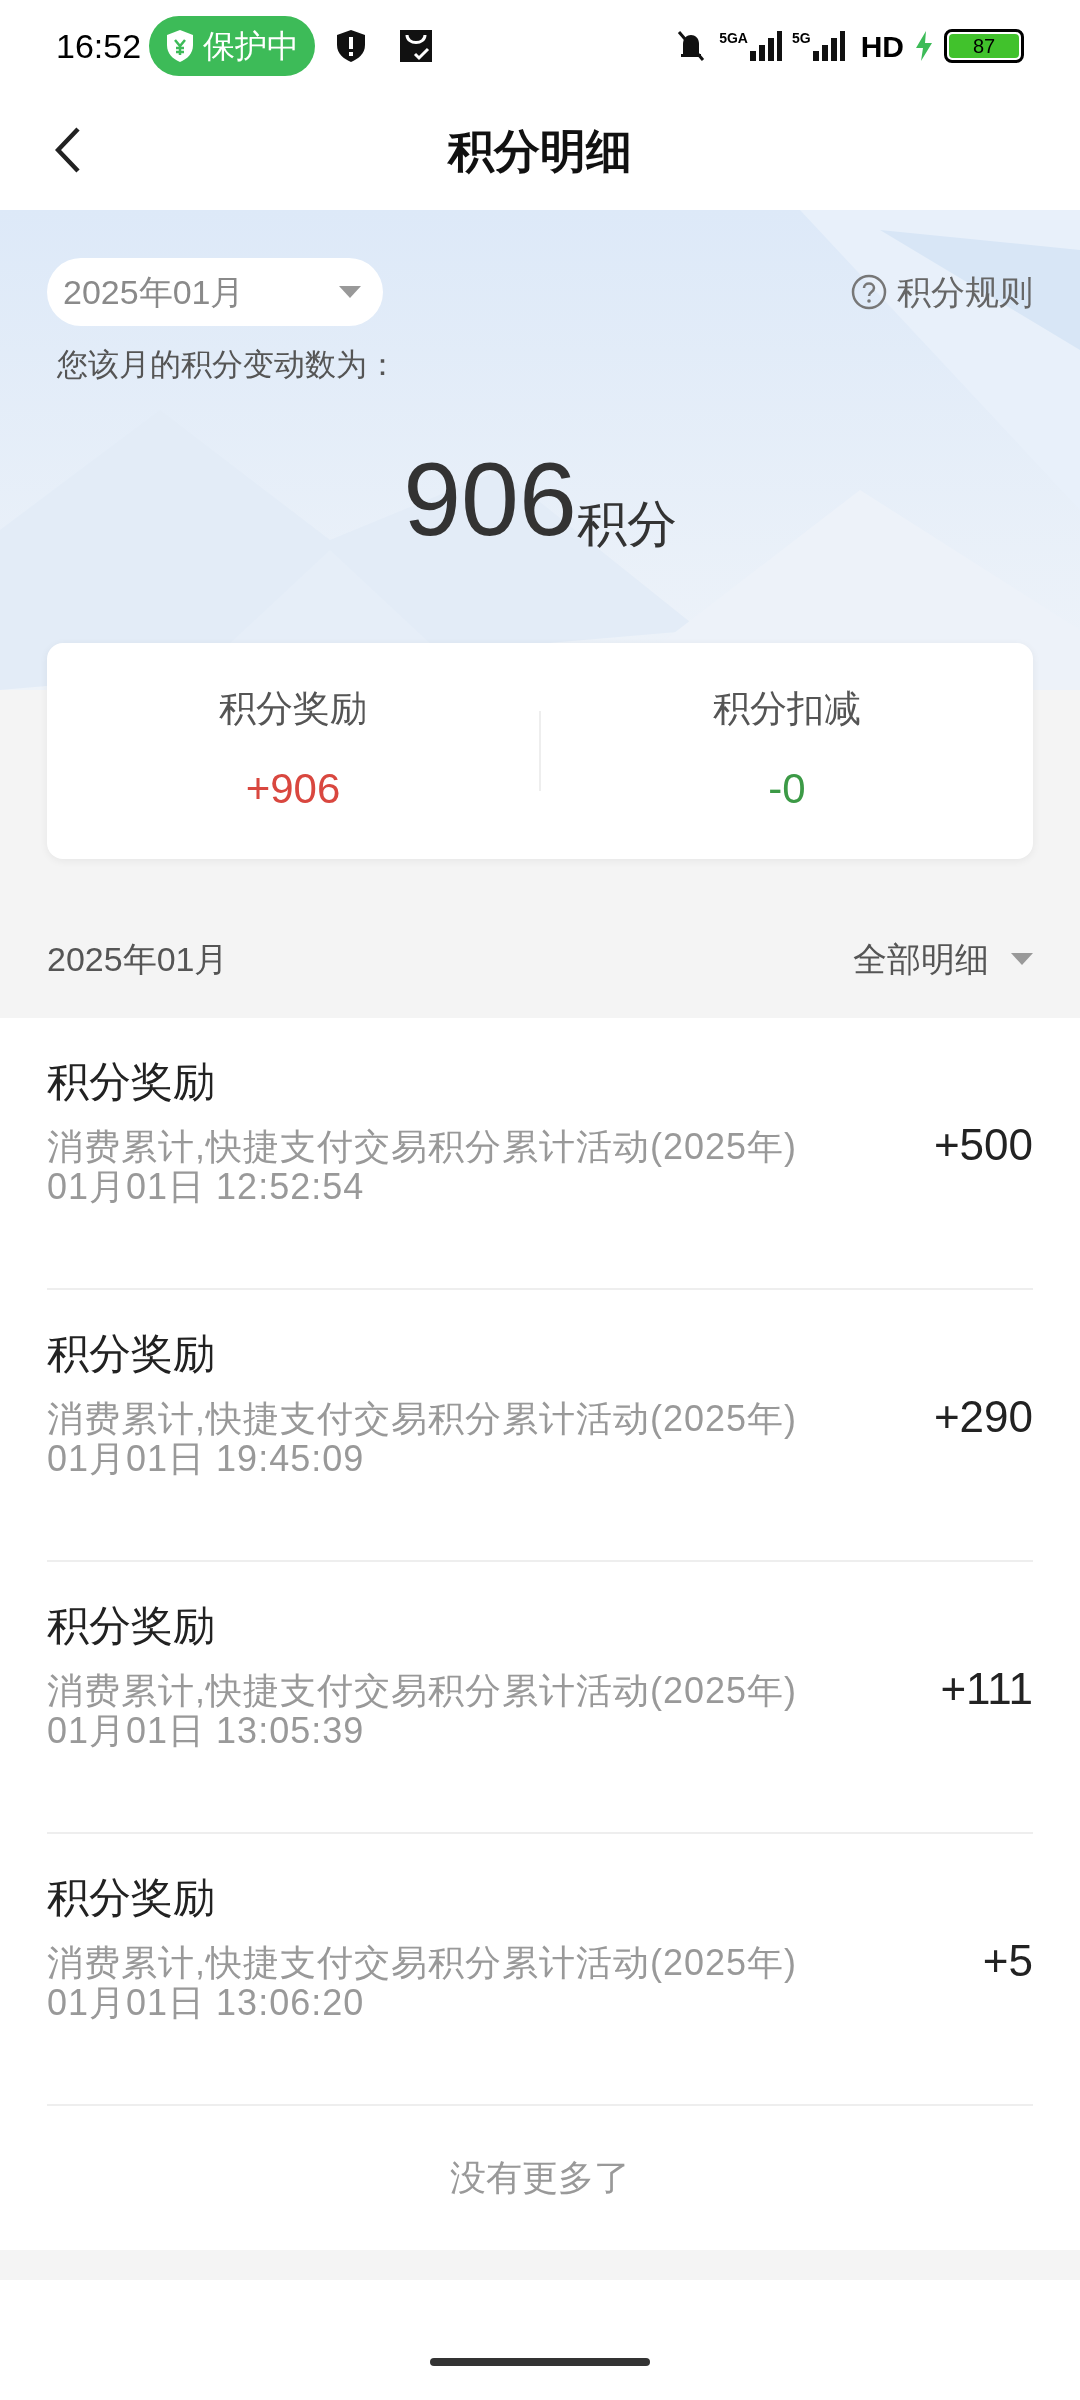 This screenshot has height=2400, width=1080. Describe the element at coordinates (787, 709) in the screenshot. I see `stat-label: 积分扣减` at that location.